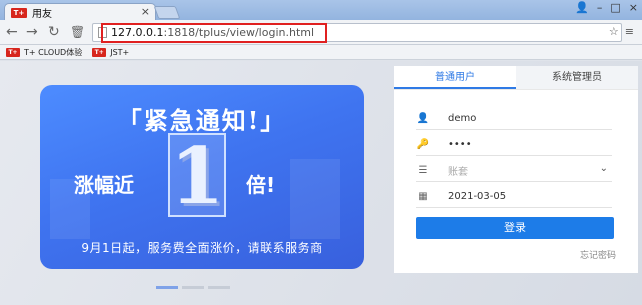 The width and height of the screenshot is (642, 305). I want to click on close-window-icon: ×, so click(633, 7).